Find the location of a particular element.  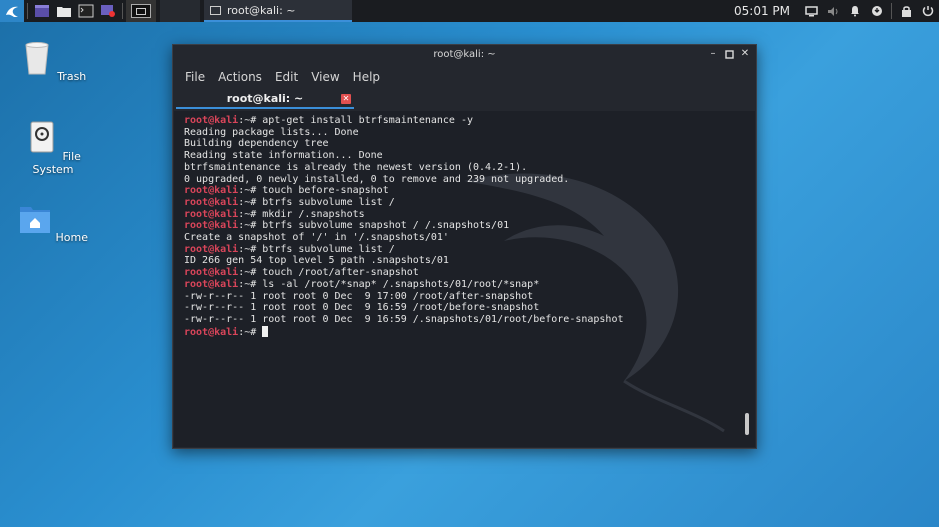

launcher-workspace is located at coordinates (42, 11).